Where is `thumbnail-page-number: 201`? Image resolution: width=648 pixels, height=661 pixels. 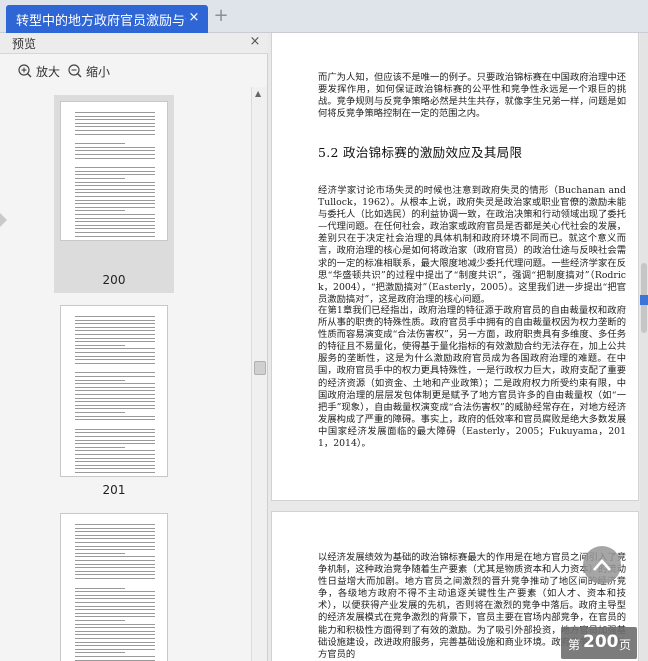
thumbnail-page-number: 201 is located at coordinates (114, 490).